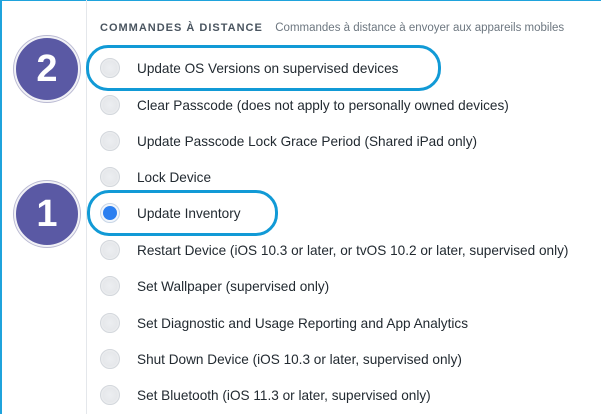 The height and width of the screenshot is (414, 601). I want to click on option-update-inventory: Update Inventory, so click(170, 213).